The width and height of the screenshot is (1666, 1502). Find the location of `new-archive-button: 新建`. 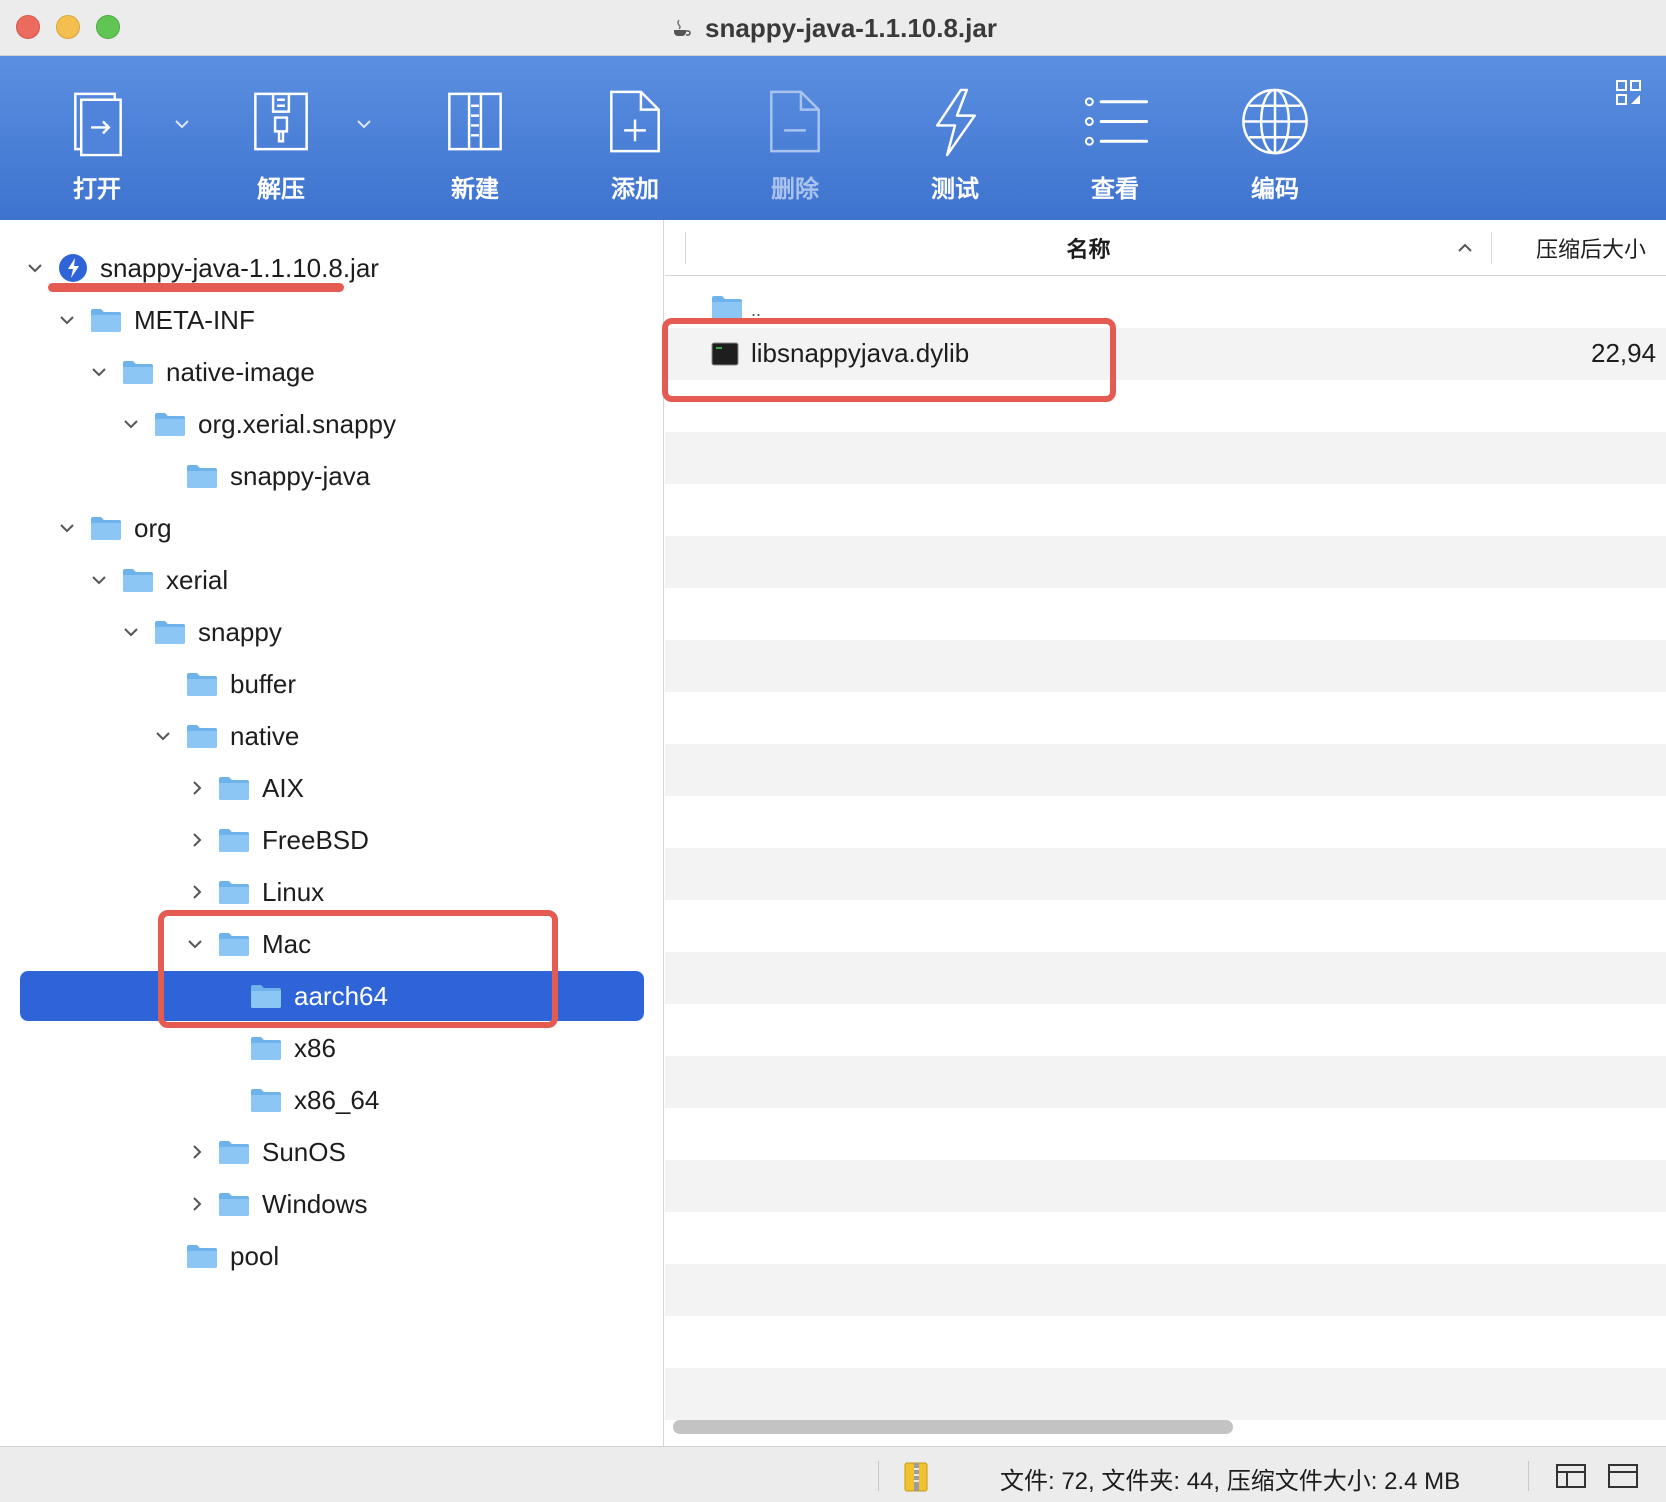

new-archive-button: 新建 is located at coordinates (475, 144).